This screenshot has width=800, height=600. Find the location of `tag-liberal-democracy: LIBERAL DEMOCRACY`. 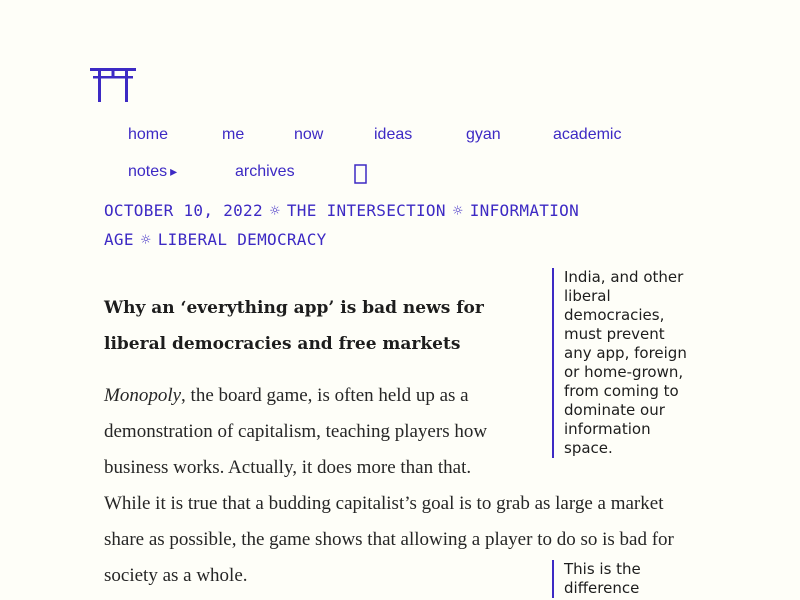

tag-liberal-democracy: LIBERAL DEMOCRACY is located at coordinates (242, 239).